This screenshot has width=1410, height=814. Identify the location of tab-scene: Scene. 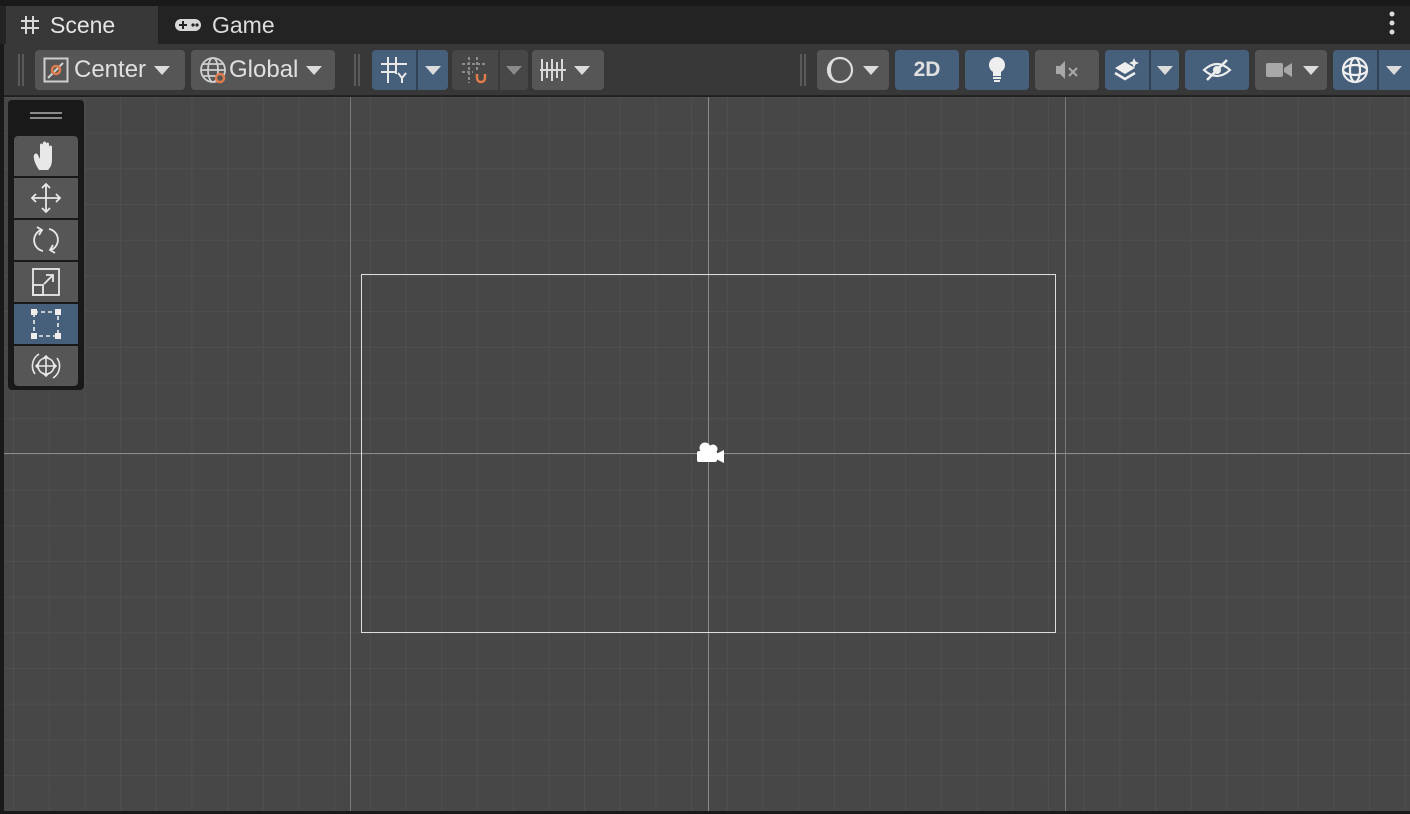
(82, 25).